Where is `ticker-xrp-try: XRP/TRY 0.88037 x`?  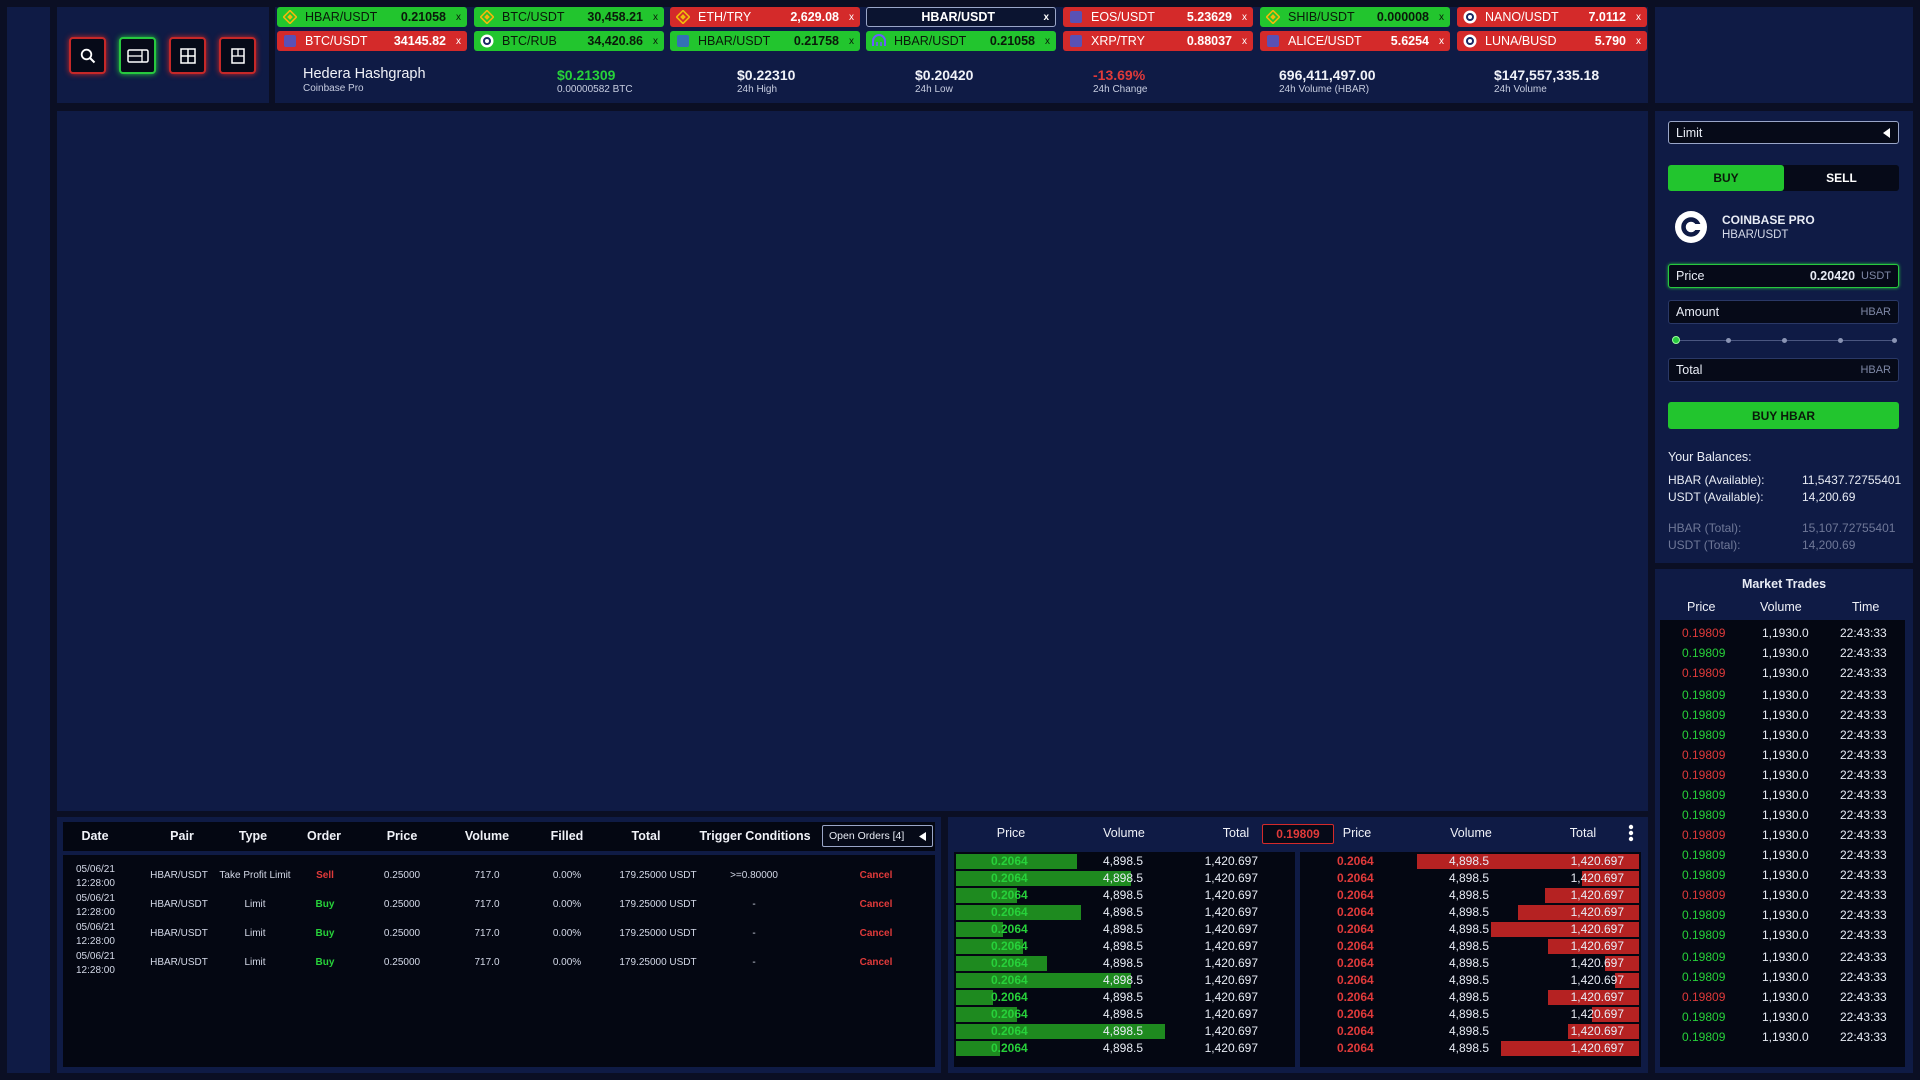
ticker-xrp-try: XRP/TRY 0.88037 x is located at coordinates (1158, 41).